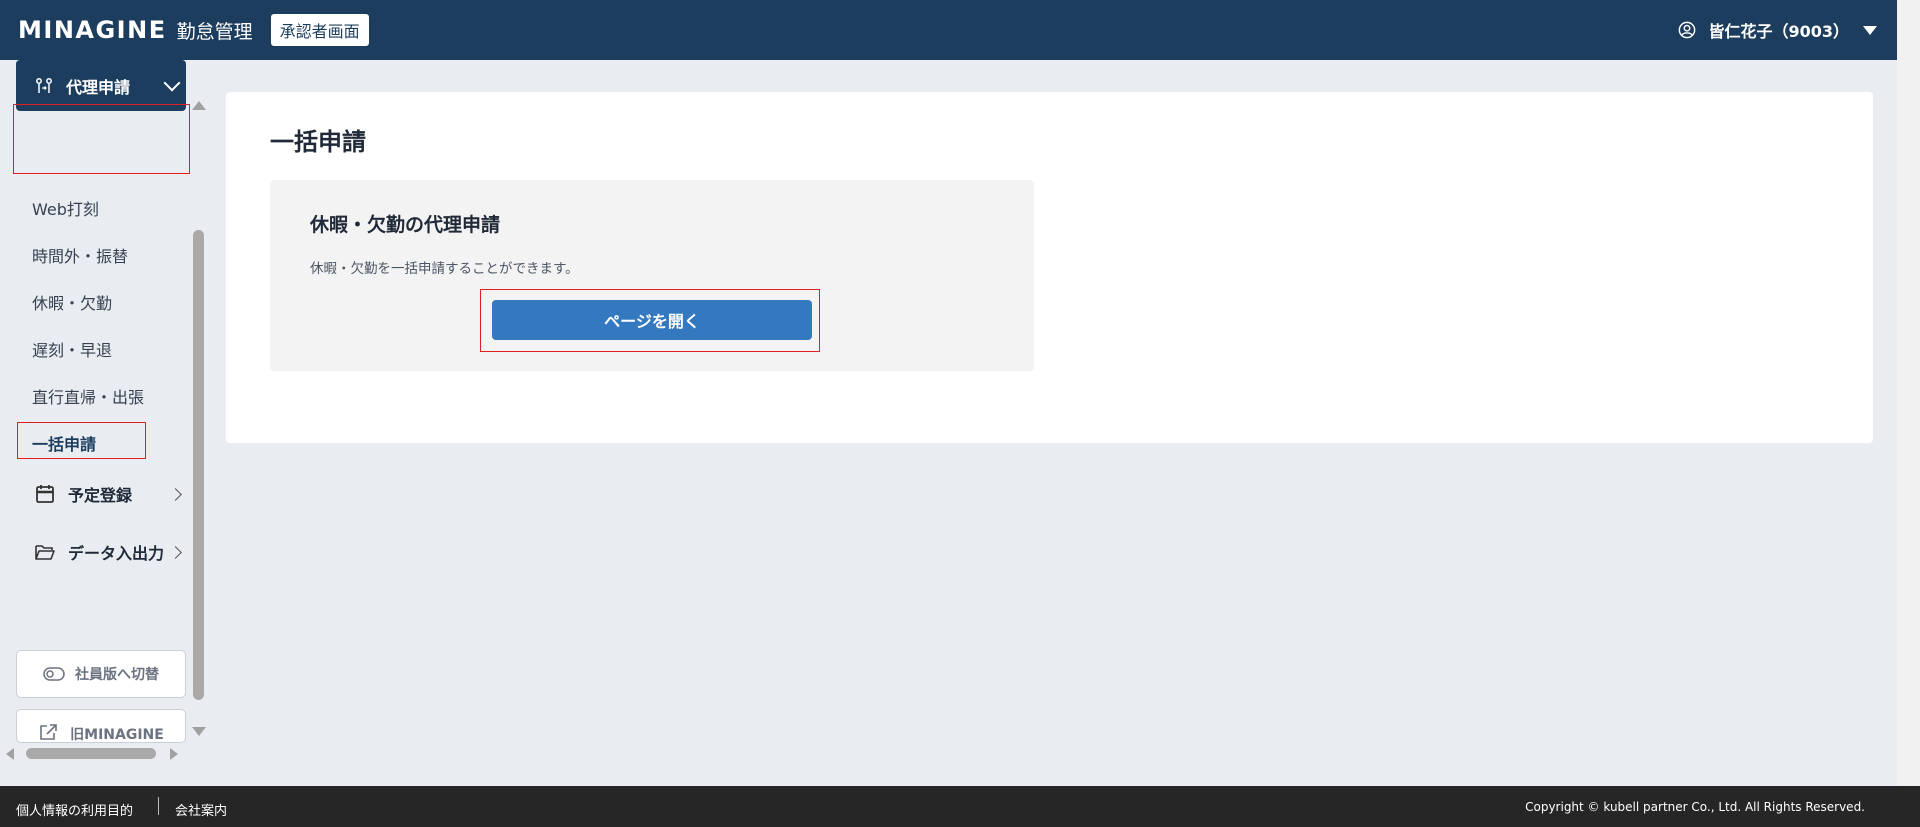 This screenshot has height=827, width=1920. Describe the element at coordinates (174, 754) in the screenshot. I see `scroll-right-arrow-icon` at that location.